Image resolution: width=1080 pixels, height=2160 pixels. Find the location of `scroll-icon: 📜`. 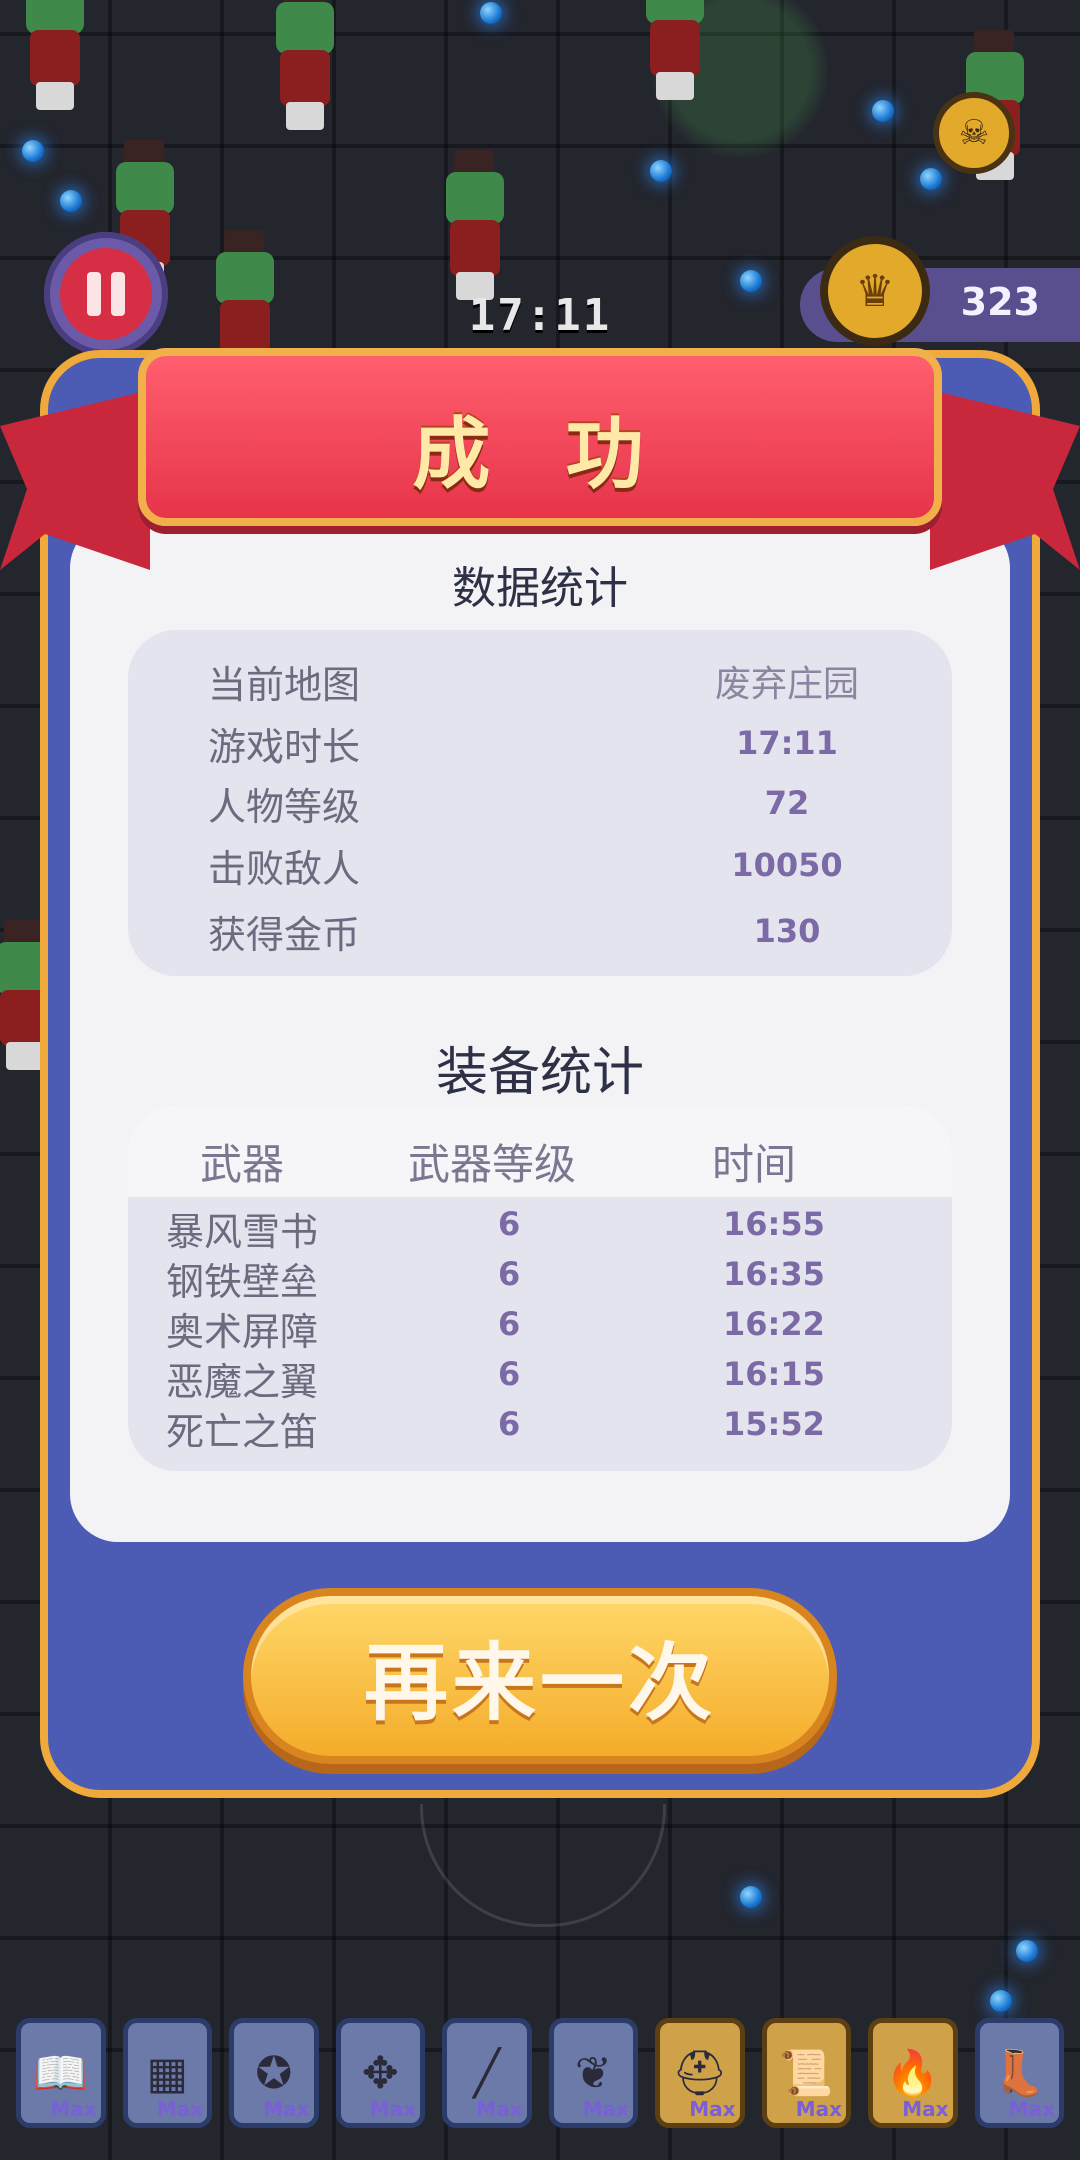

scroll-icon: 📜 is located at coordinates (806, 2073).